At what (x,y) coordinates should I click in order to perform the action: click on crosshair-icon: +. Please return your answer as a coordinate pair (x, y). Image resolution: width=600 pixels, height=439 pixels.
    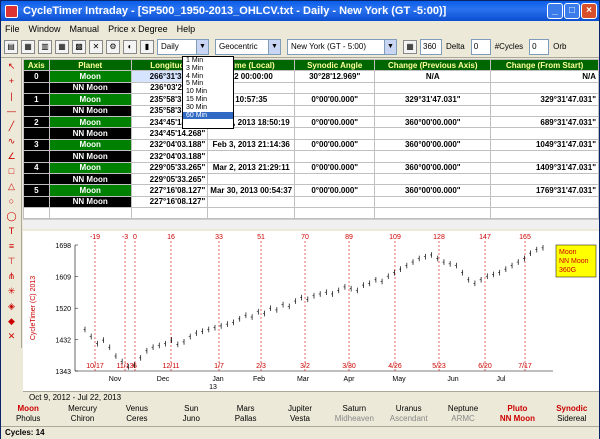
    Looking at the image, I should click on (11, 81).